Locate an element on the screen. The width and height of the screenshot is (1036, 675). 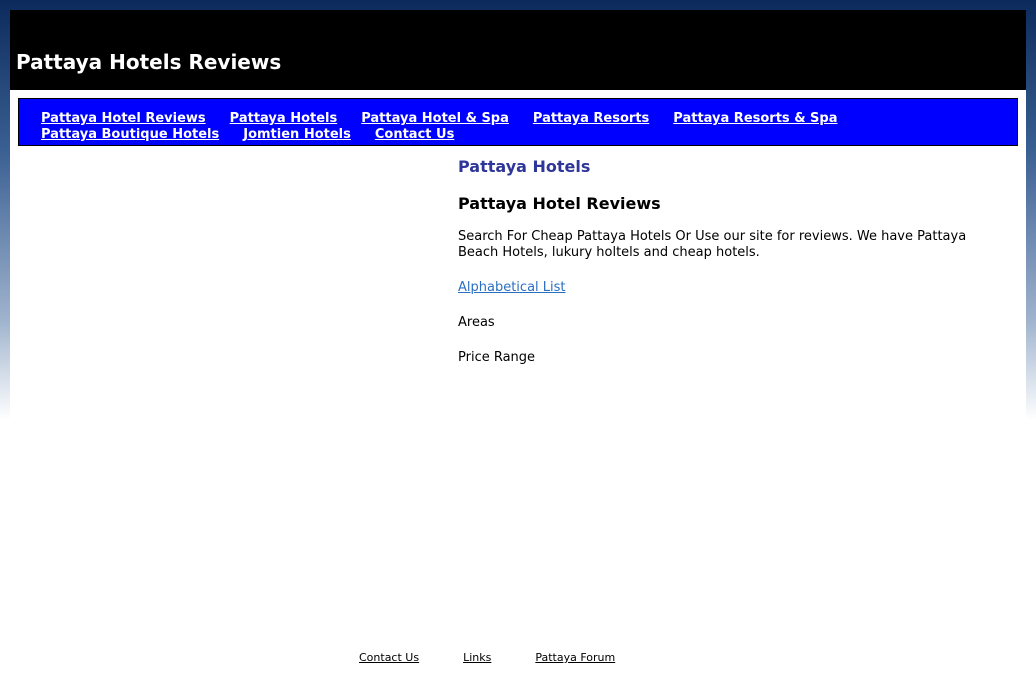
site-header: Pattaya Hotels Reviews is located at coordinates (518, 50).